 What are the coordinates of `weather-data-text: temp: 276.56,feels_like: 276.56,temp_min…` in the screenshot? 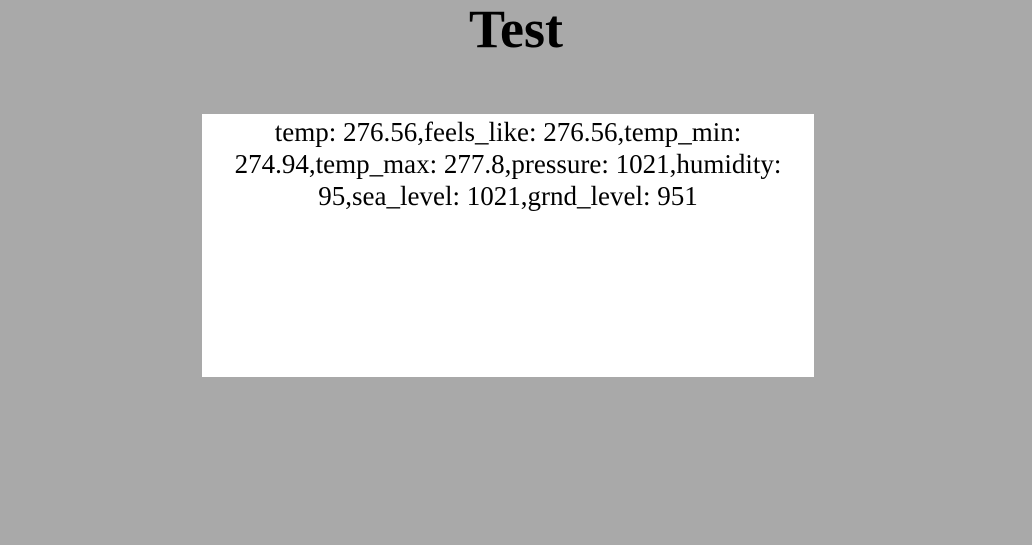 It's located at (508, 164).